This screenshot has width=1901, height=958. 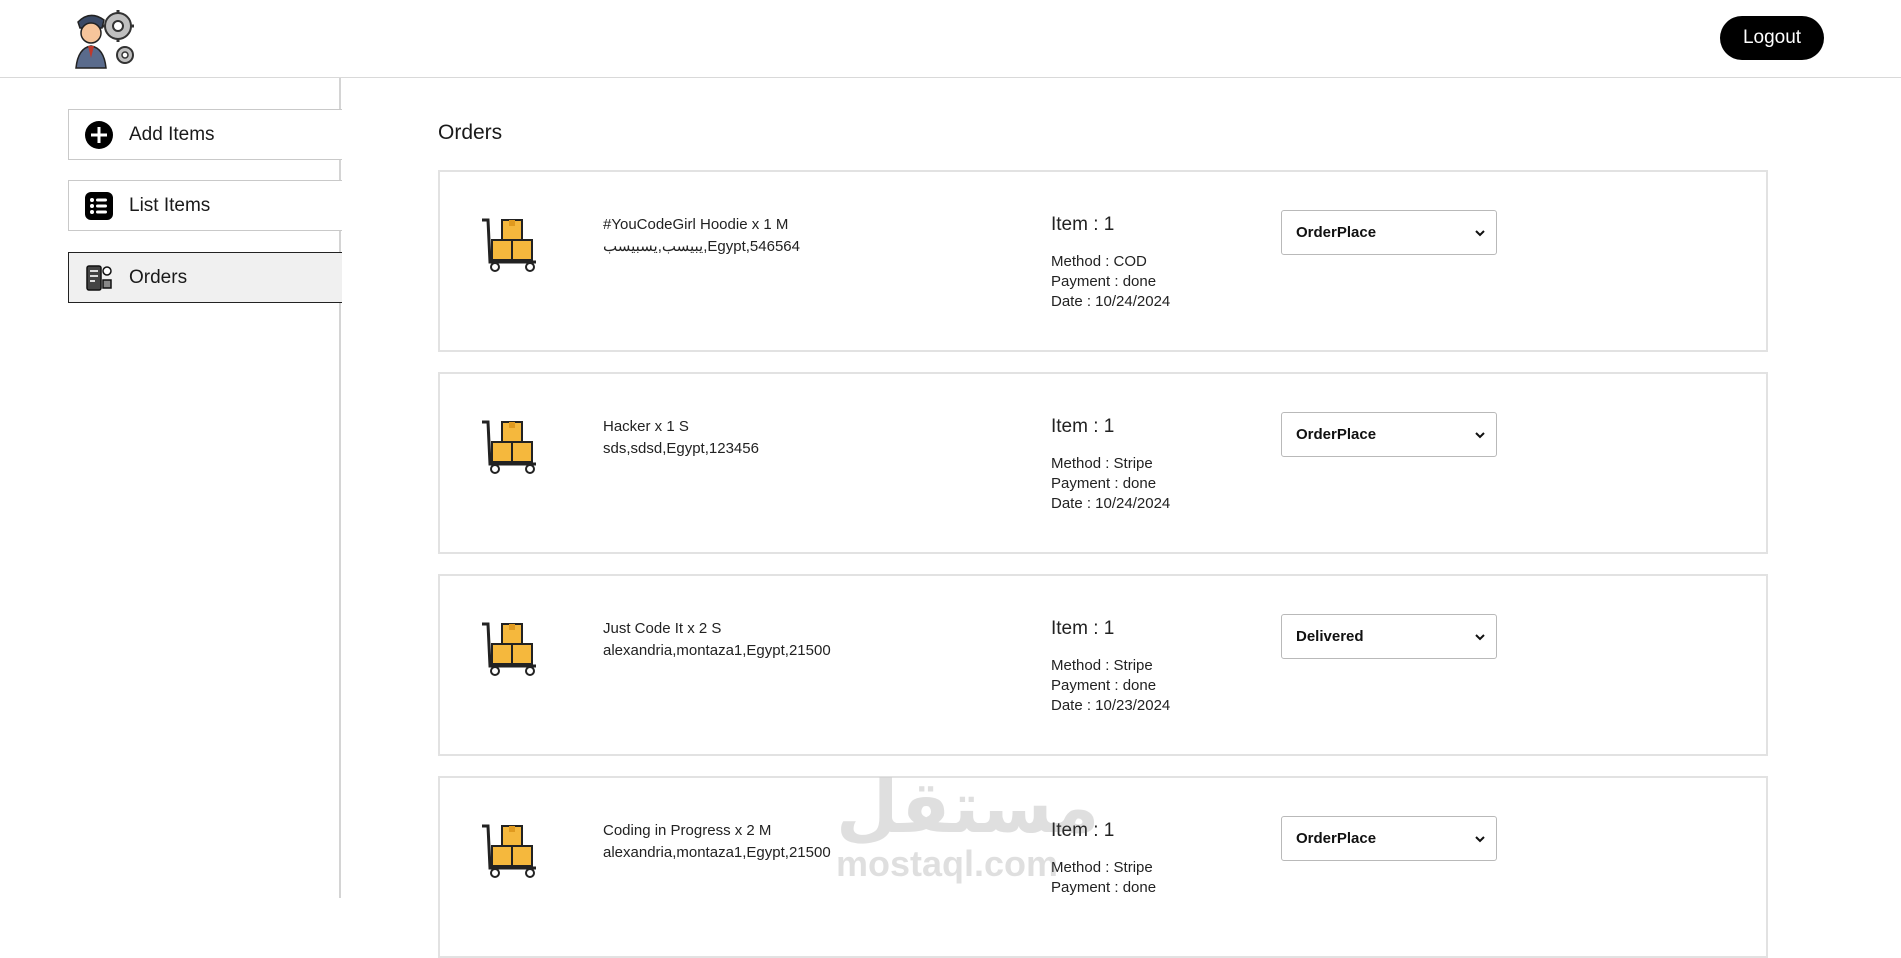 I want to click on order-items: Coding in Progress x 2 M, so click(x=687, y=830).